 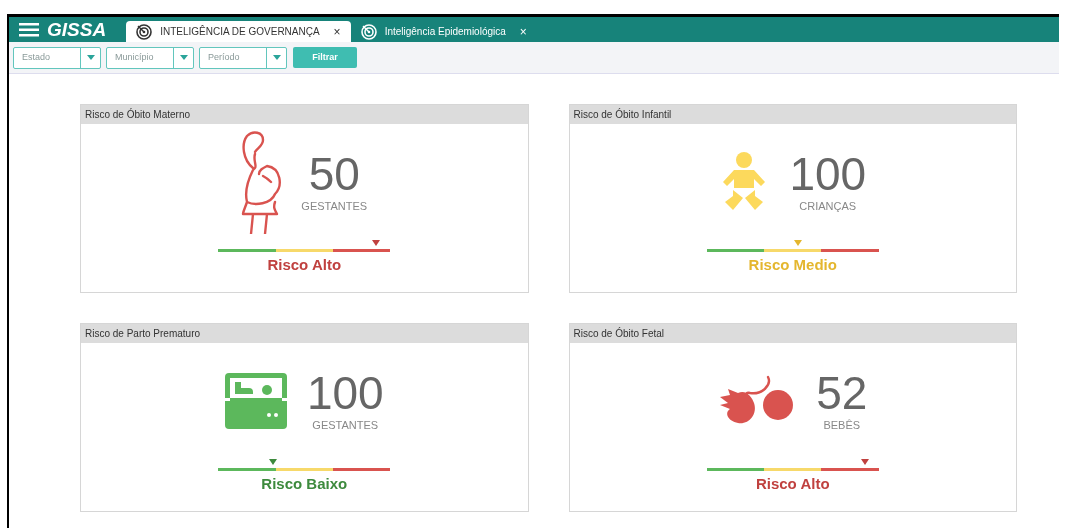 What do you see at coordinates (792, 333) in the screenshot?
I see `card-title: Risco de Óbito Fetal` at bounding box center [792, 333].